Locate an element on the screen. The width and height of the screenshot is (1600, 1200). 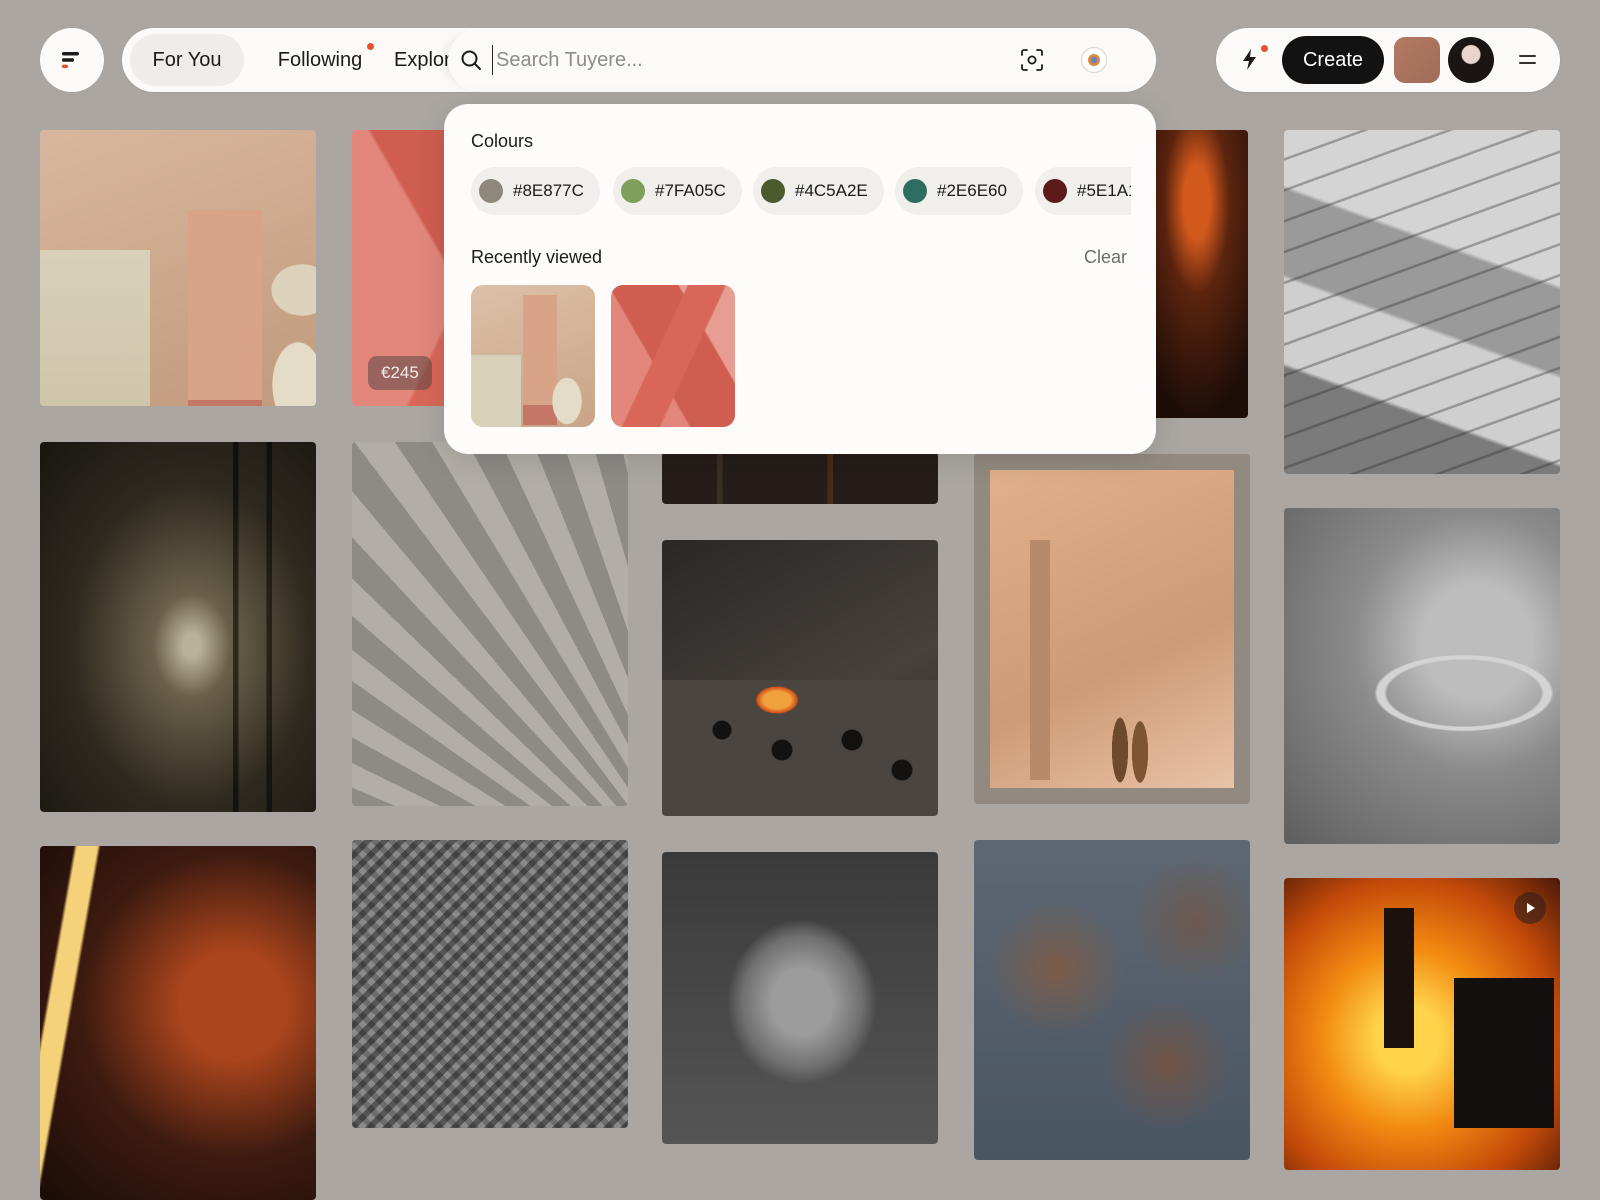
recently-viewed-heading: Recently viewed is located at coordinates (537, 257).